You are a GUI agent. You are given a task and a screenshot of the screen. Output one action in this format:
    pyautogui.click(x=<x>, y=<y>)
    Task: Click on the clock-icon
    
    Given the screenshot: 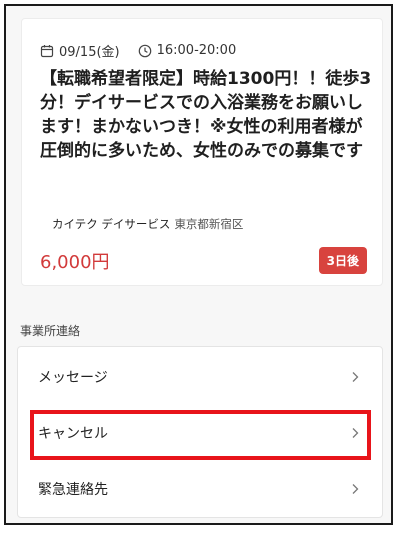 What is the action you would take?
    pyautogui.click(x=145, y=51)
    